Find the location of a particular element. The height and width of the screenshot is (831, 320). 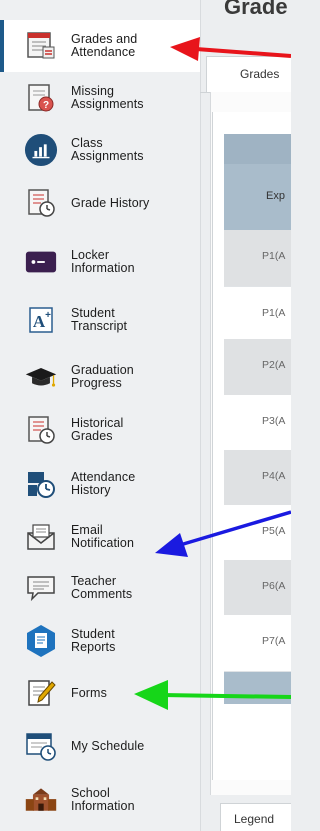

attendance-history-icon is located at coordinates (41, 484).